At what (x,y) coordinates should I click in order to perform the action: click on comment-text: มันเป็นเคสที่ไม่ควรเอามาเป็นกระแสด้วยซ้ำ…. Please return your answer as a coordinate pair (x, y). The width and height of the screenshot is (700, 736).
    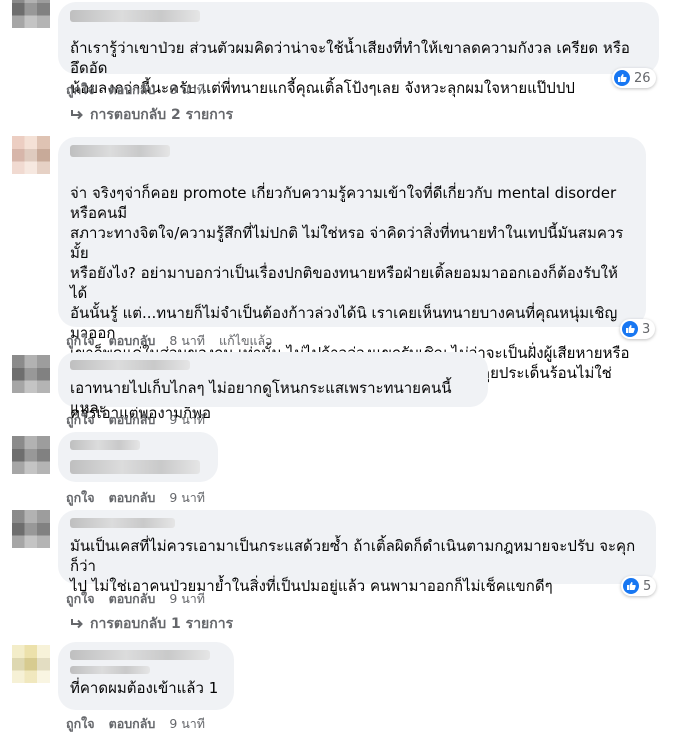
    Looking at the image, I should click on (353, 566).